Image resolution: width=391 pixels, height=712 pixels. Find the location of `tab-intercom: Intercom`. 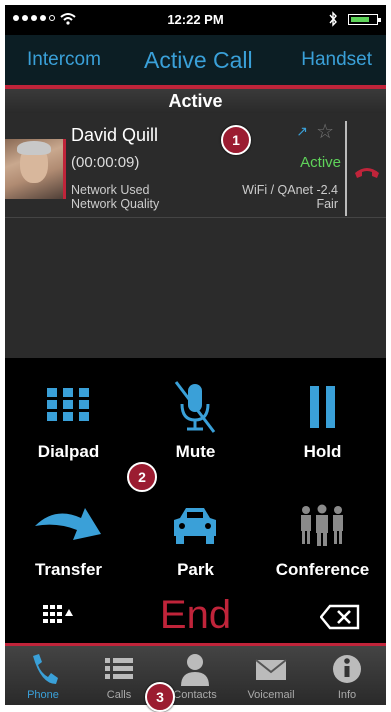

tab-intercom: Intercom is located at coordinates (64, 60).